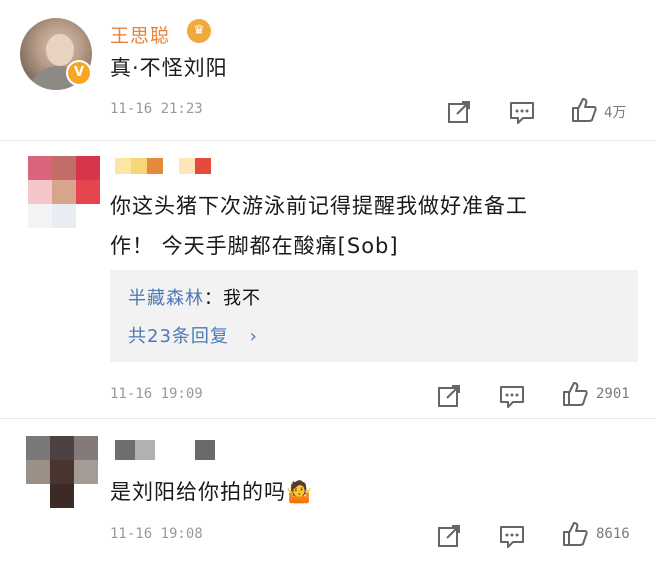  What do you see at coordinates (169, 68) in the screenshot?
I see `comment-text: 真·不怪刘阳` at bounding box center [169, 68].